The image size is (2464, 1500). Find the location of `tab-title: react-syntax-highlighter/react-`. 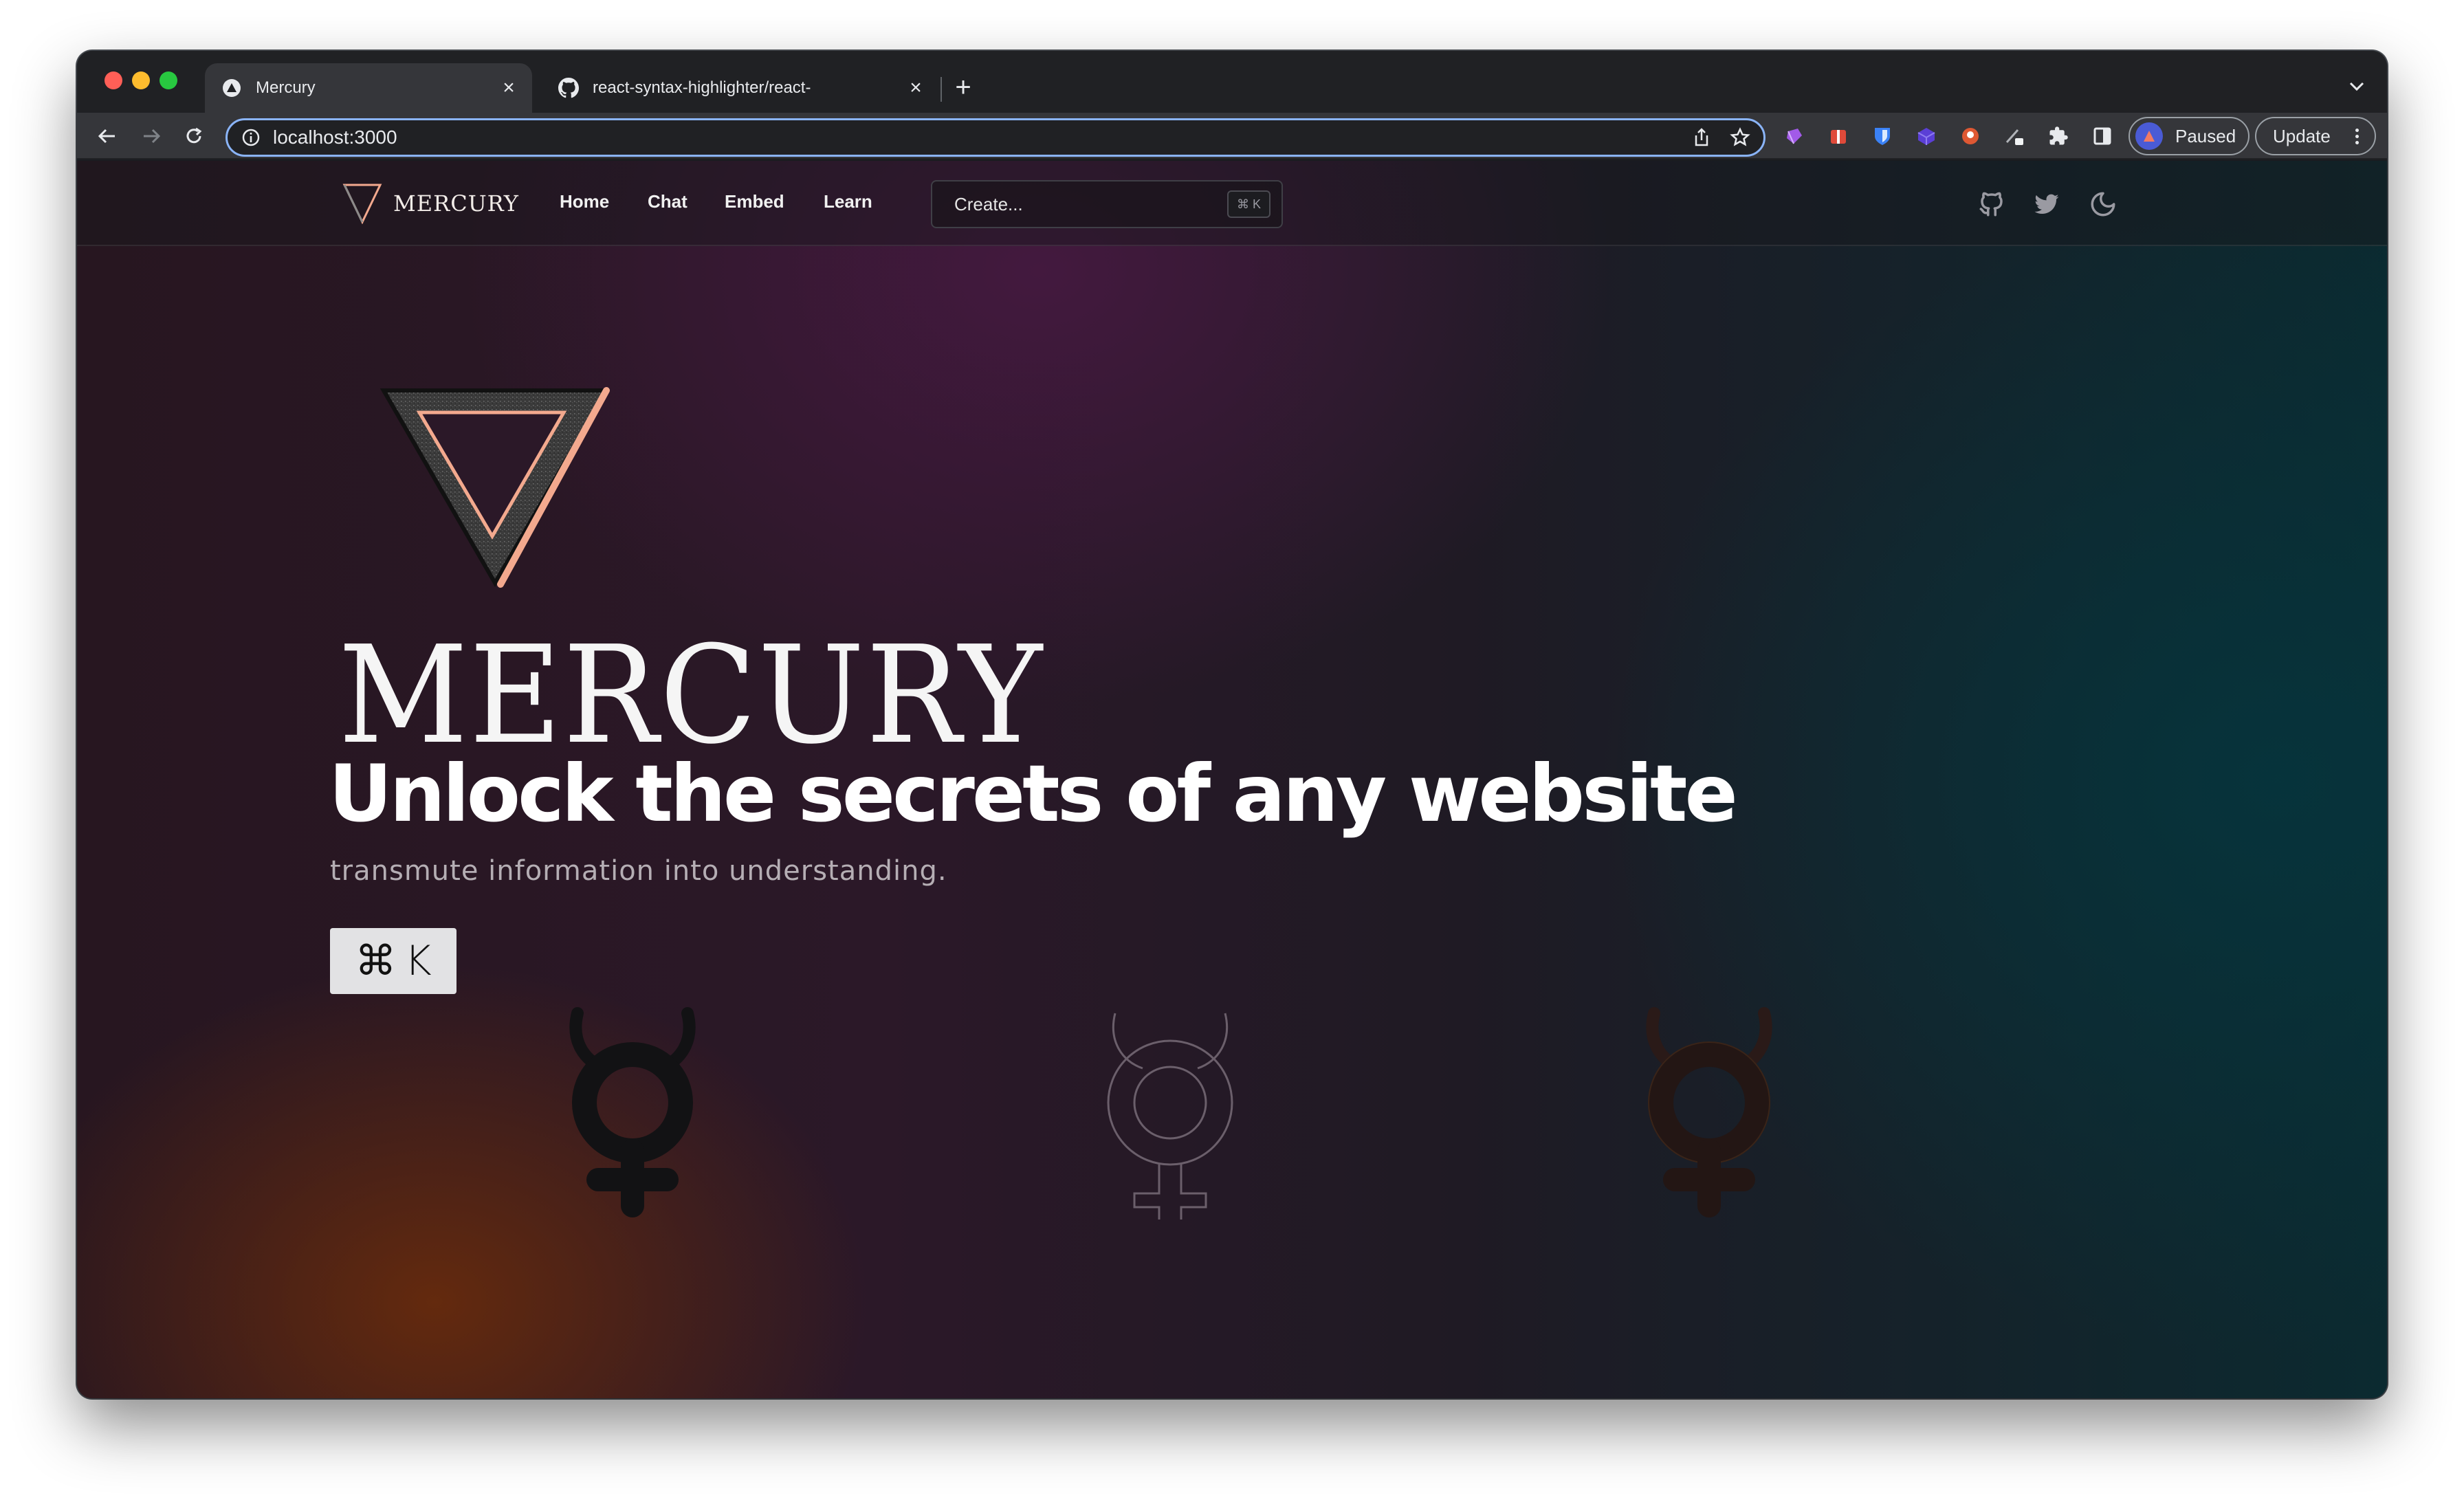

tab-title: react-syntax-highlighter/react- is located at coordinates (702, 87).